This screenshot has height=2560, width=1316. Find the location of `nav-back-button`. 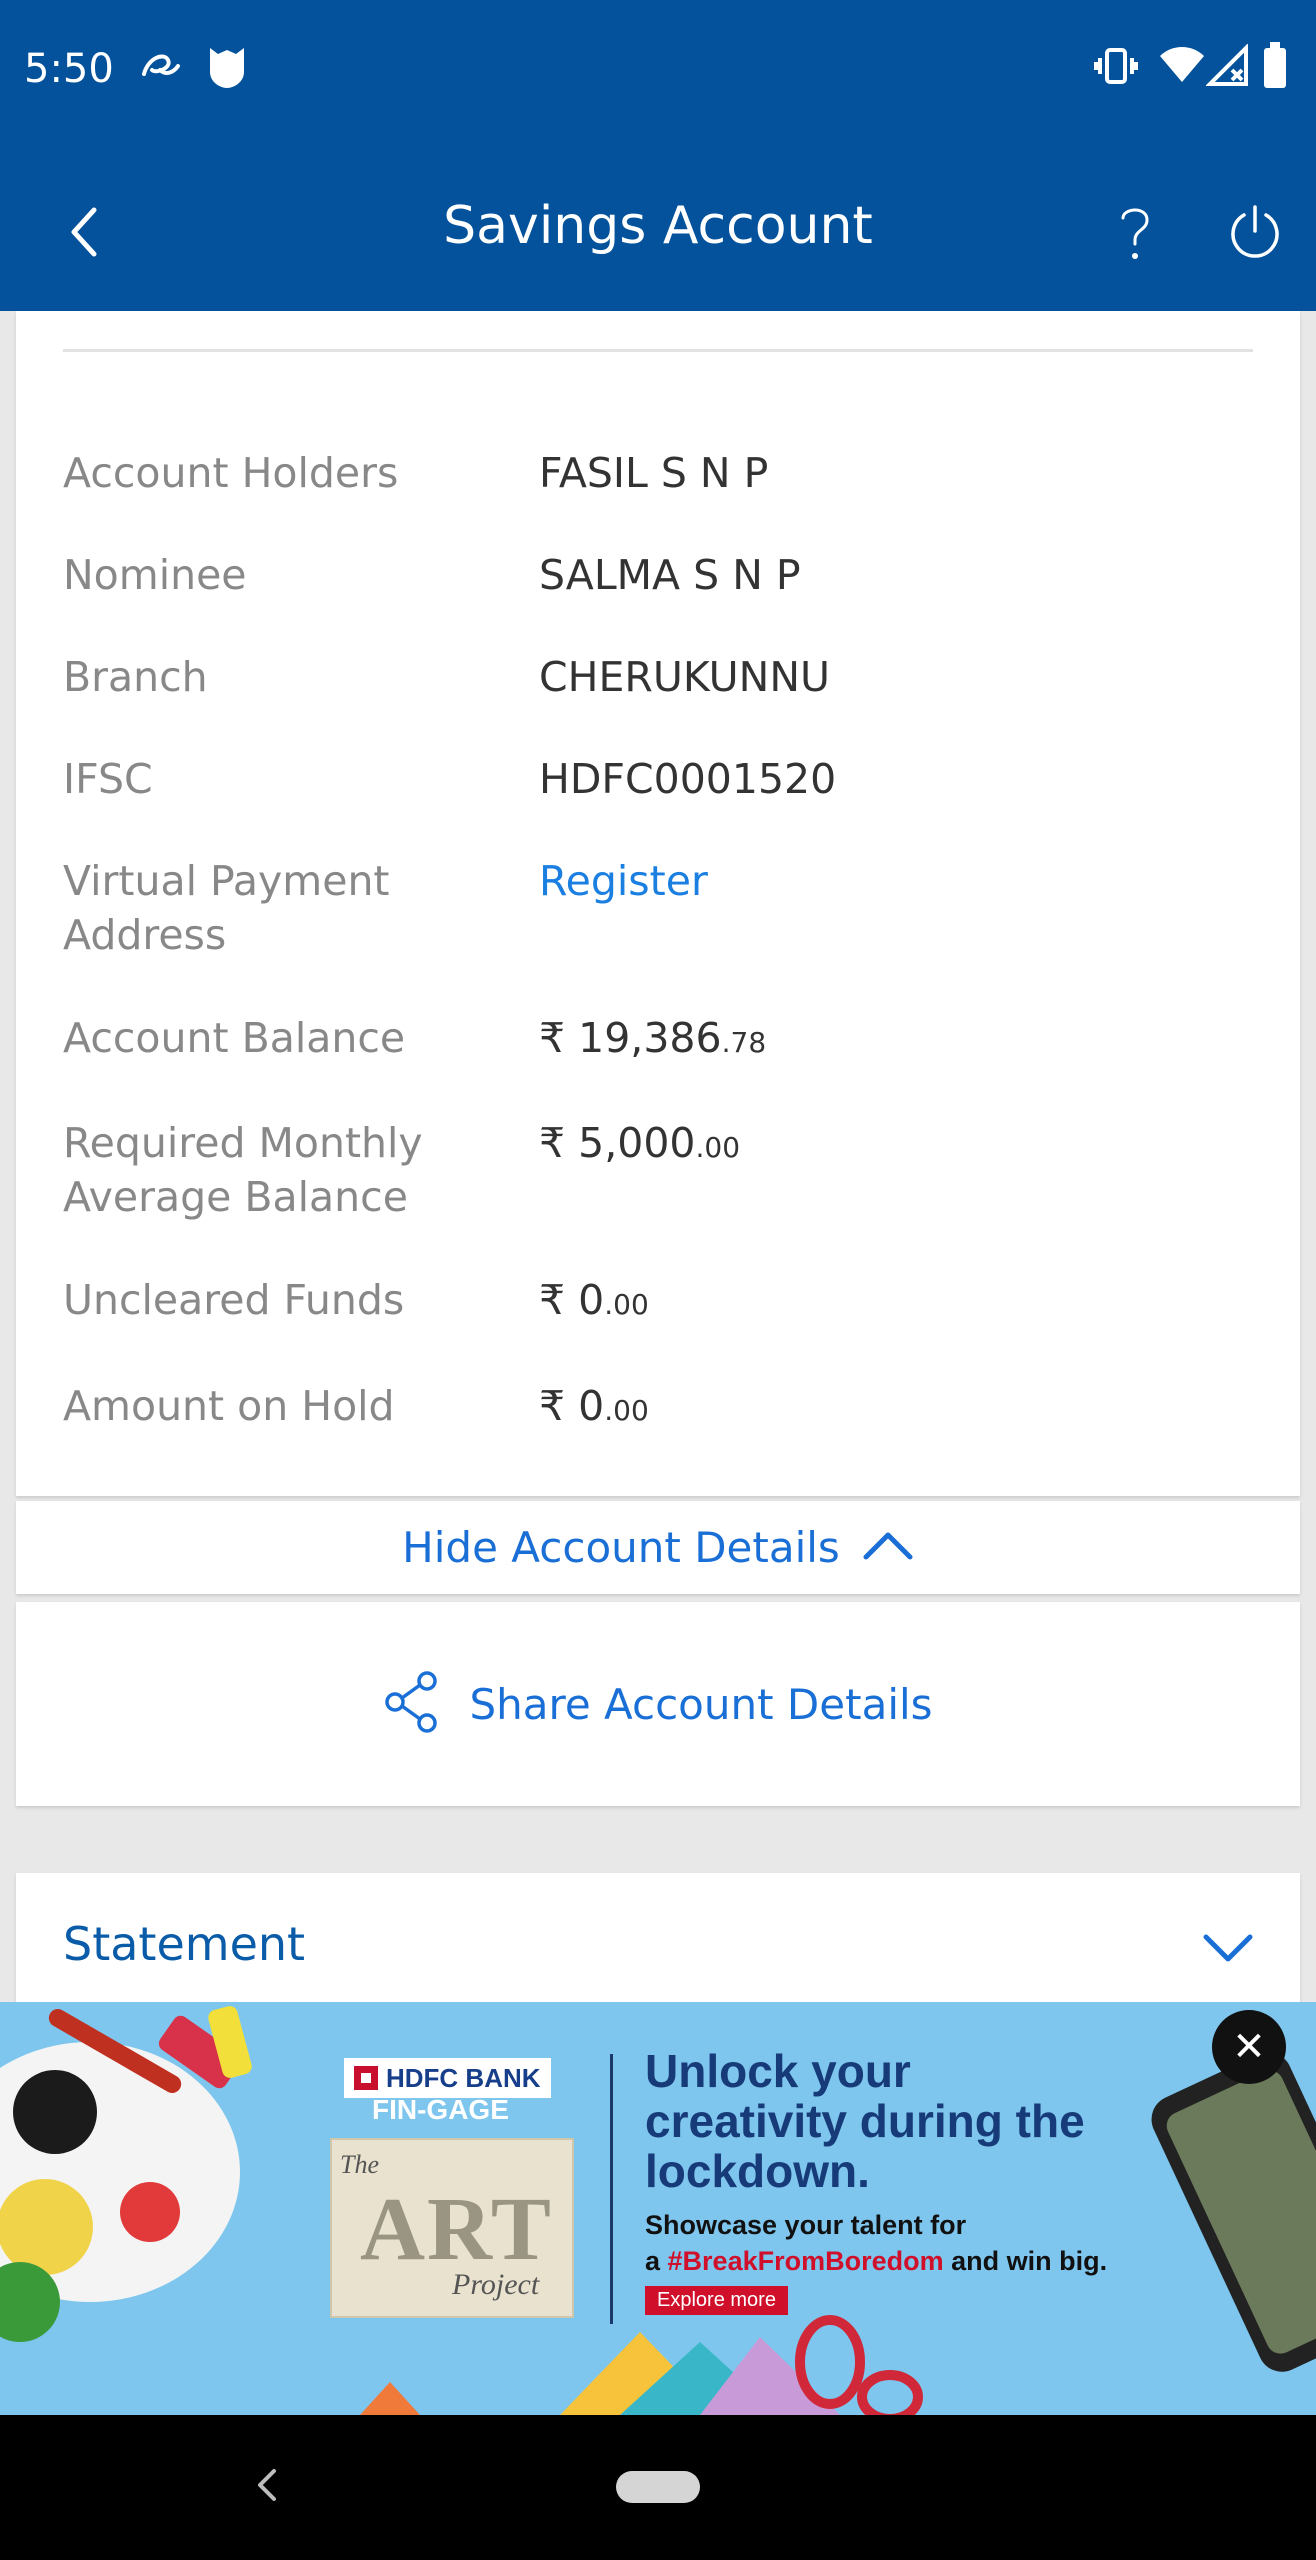

nav-back-button is located at coordinates (267, 2487).